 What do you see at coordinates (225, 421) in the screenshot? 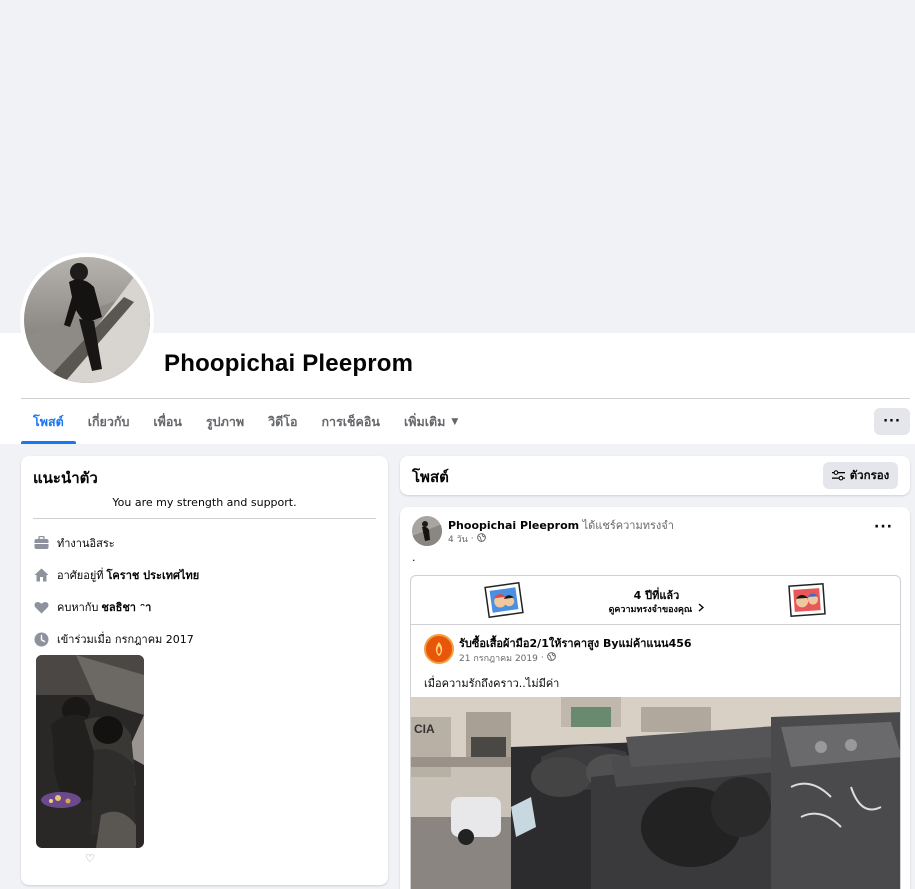
I see `tab-photos: รูปภาพ` at bounding box center [225, 421].